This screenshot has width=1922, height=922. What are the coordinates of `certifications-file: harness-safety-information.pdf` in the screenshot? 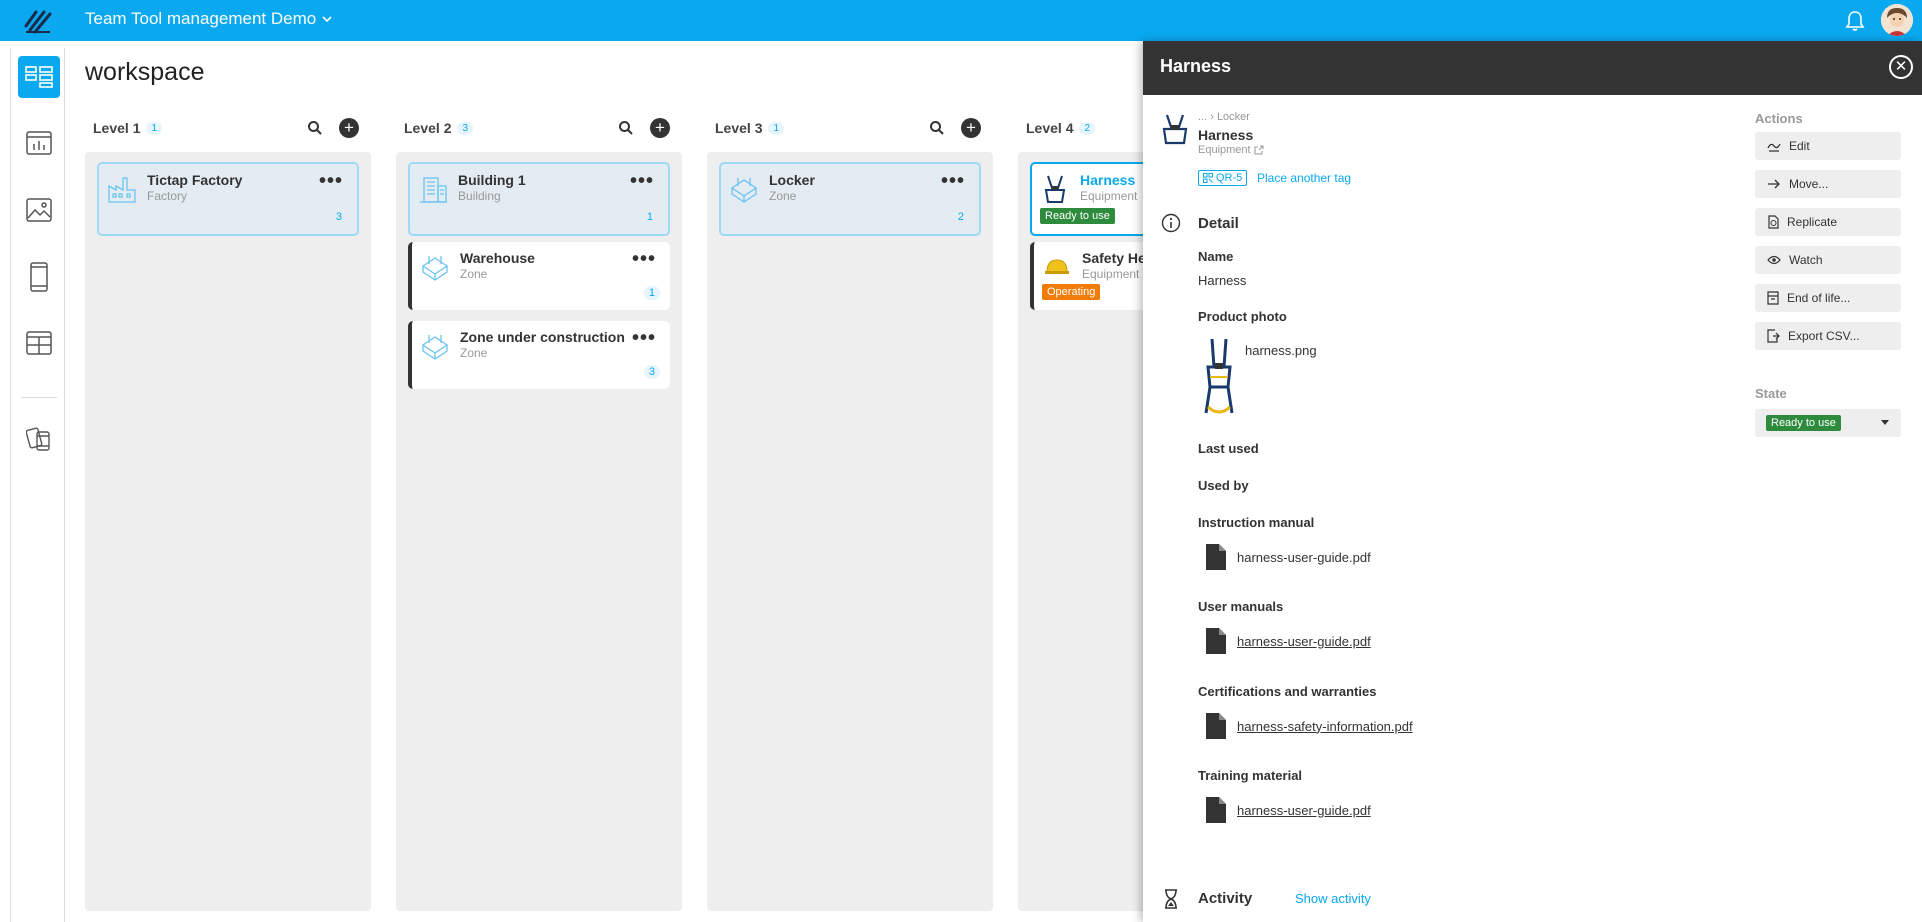 It's located at (1309, 726).